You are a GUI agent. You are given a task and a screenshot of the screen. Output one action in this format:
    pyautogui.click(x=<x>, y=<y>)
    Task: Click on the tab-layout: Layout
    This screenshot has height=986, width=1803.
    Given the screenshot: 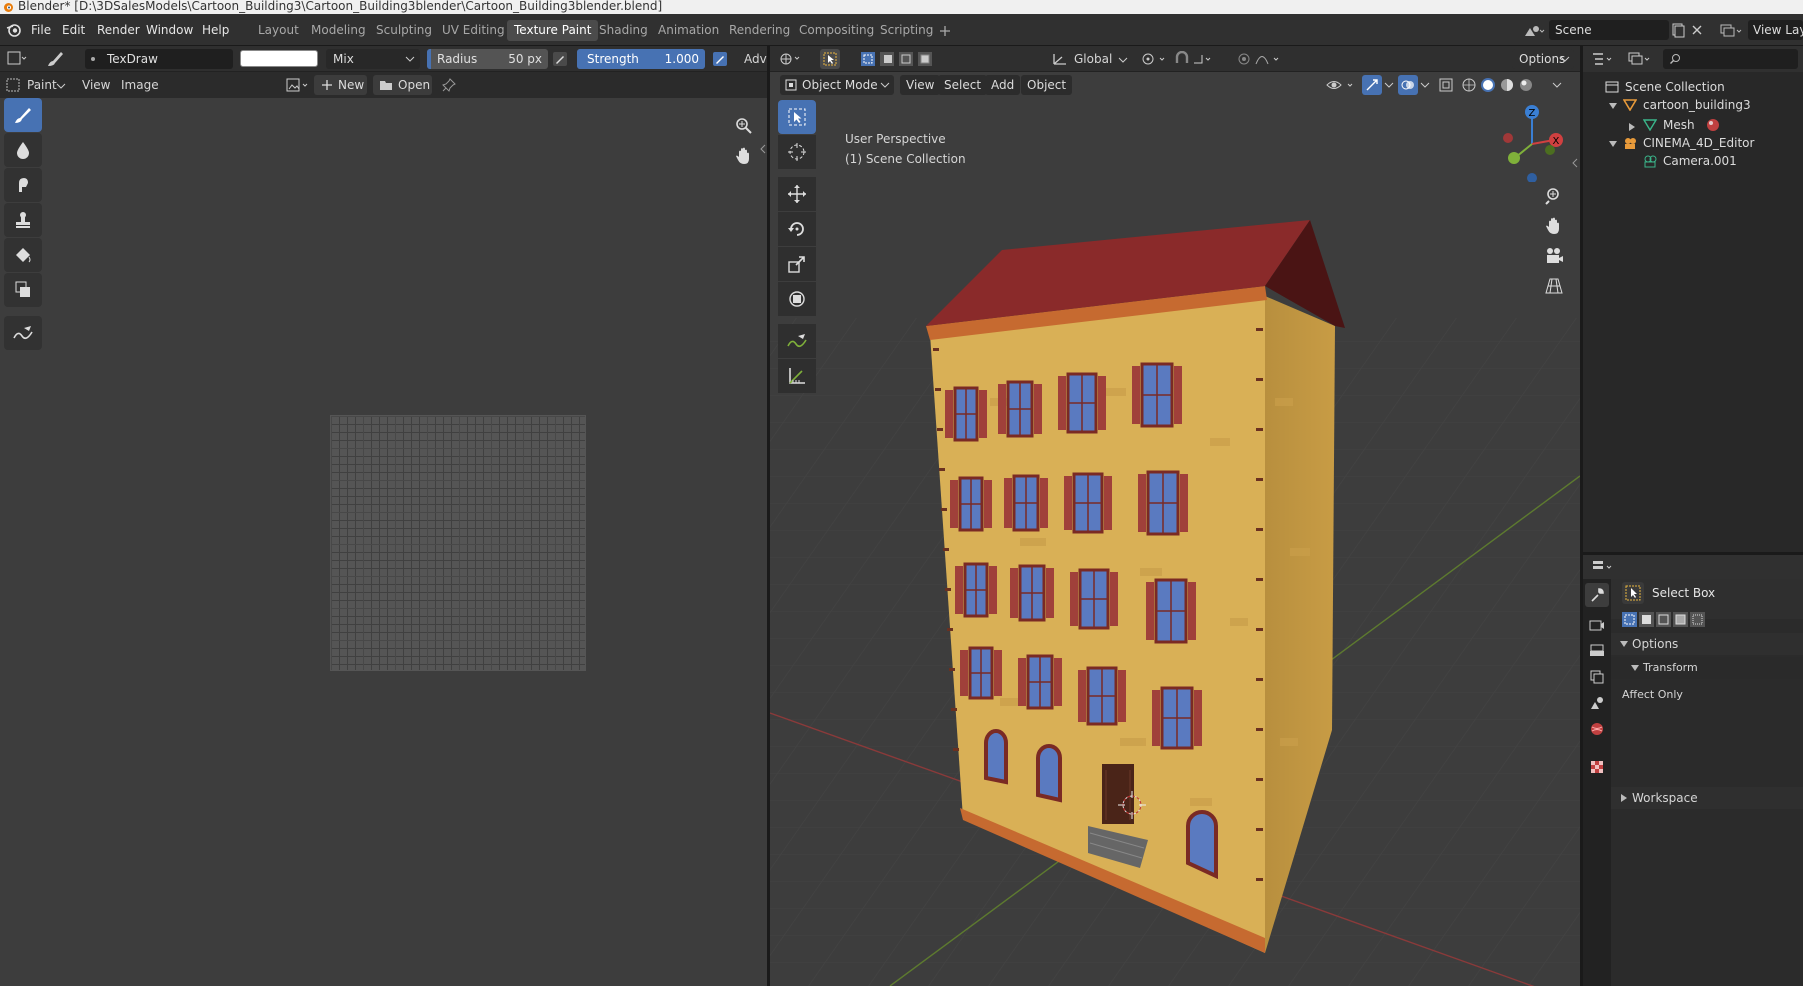 What is the action you would take?
    pyautogui.click(x=278, y=30)
    